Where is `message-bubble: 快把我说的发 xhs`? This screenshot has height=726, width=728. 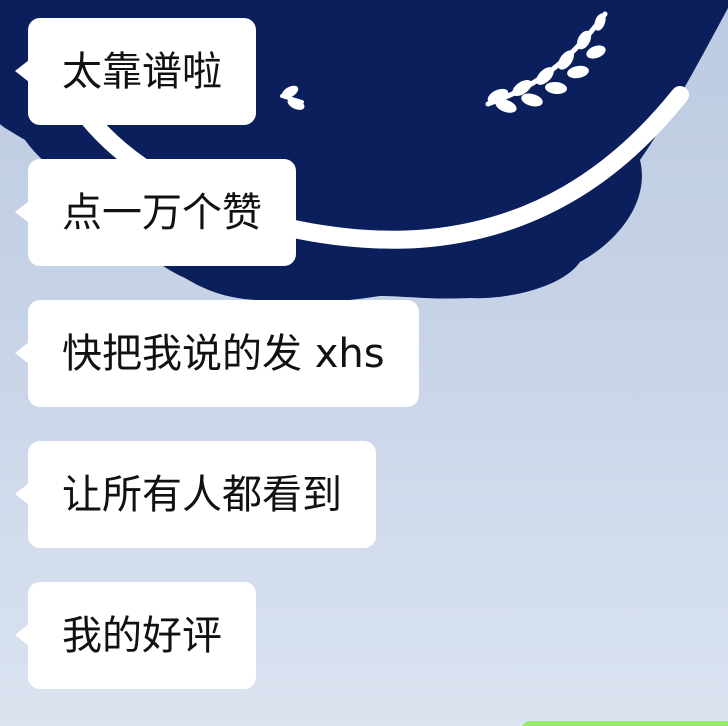 message-bubble: 快把我说的发 xhs is located at coordinates (217, 353).